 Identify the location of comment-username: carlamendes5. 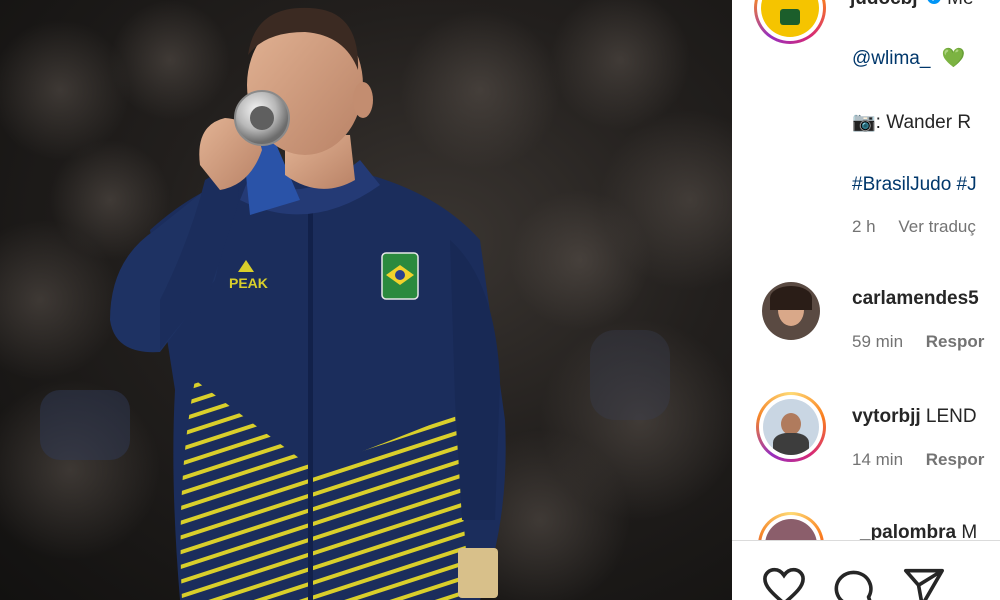
(915, 298).